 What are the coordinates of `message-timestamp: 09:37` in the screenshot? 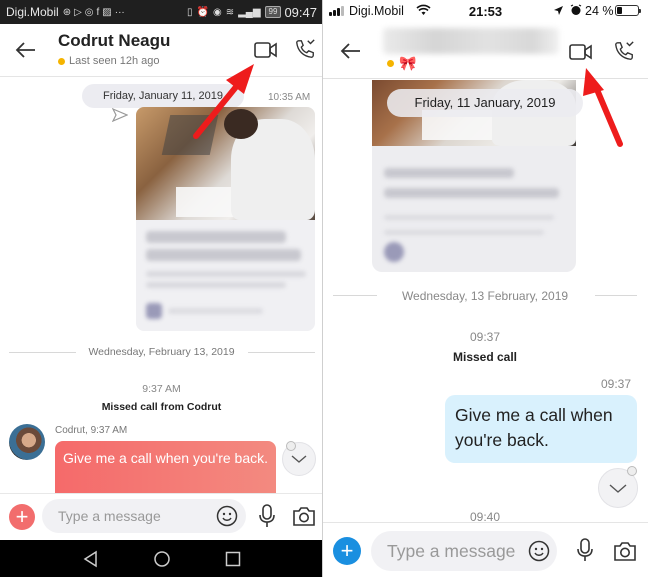 It's located at (616, 384).